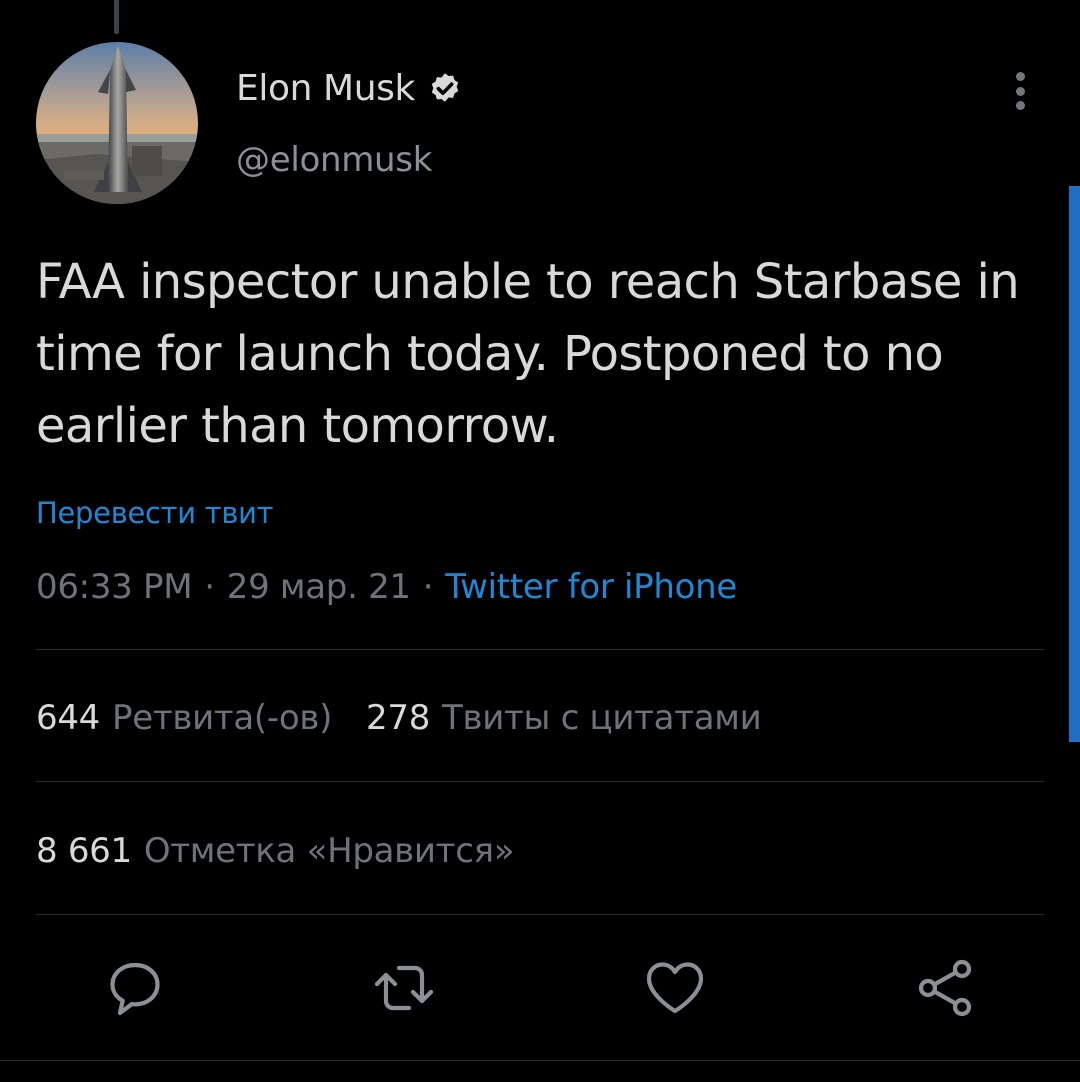 This screenshot has width=1080, height=1082. I want to click on retweet-icon, so click(404, 988).